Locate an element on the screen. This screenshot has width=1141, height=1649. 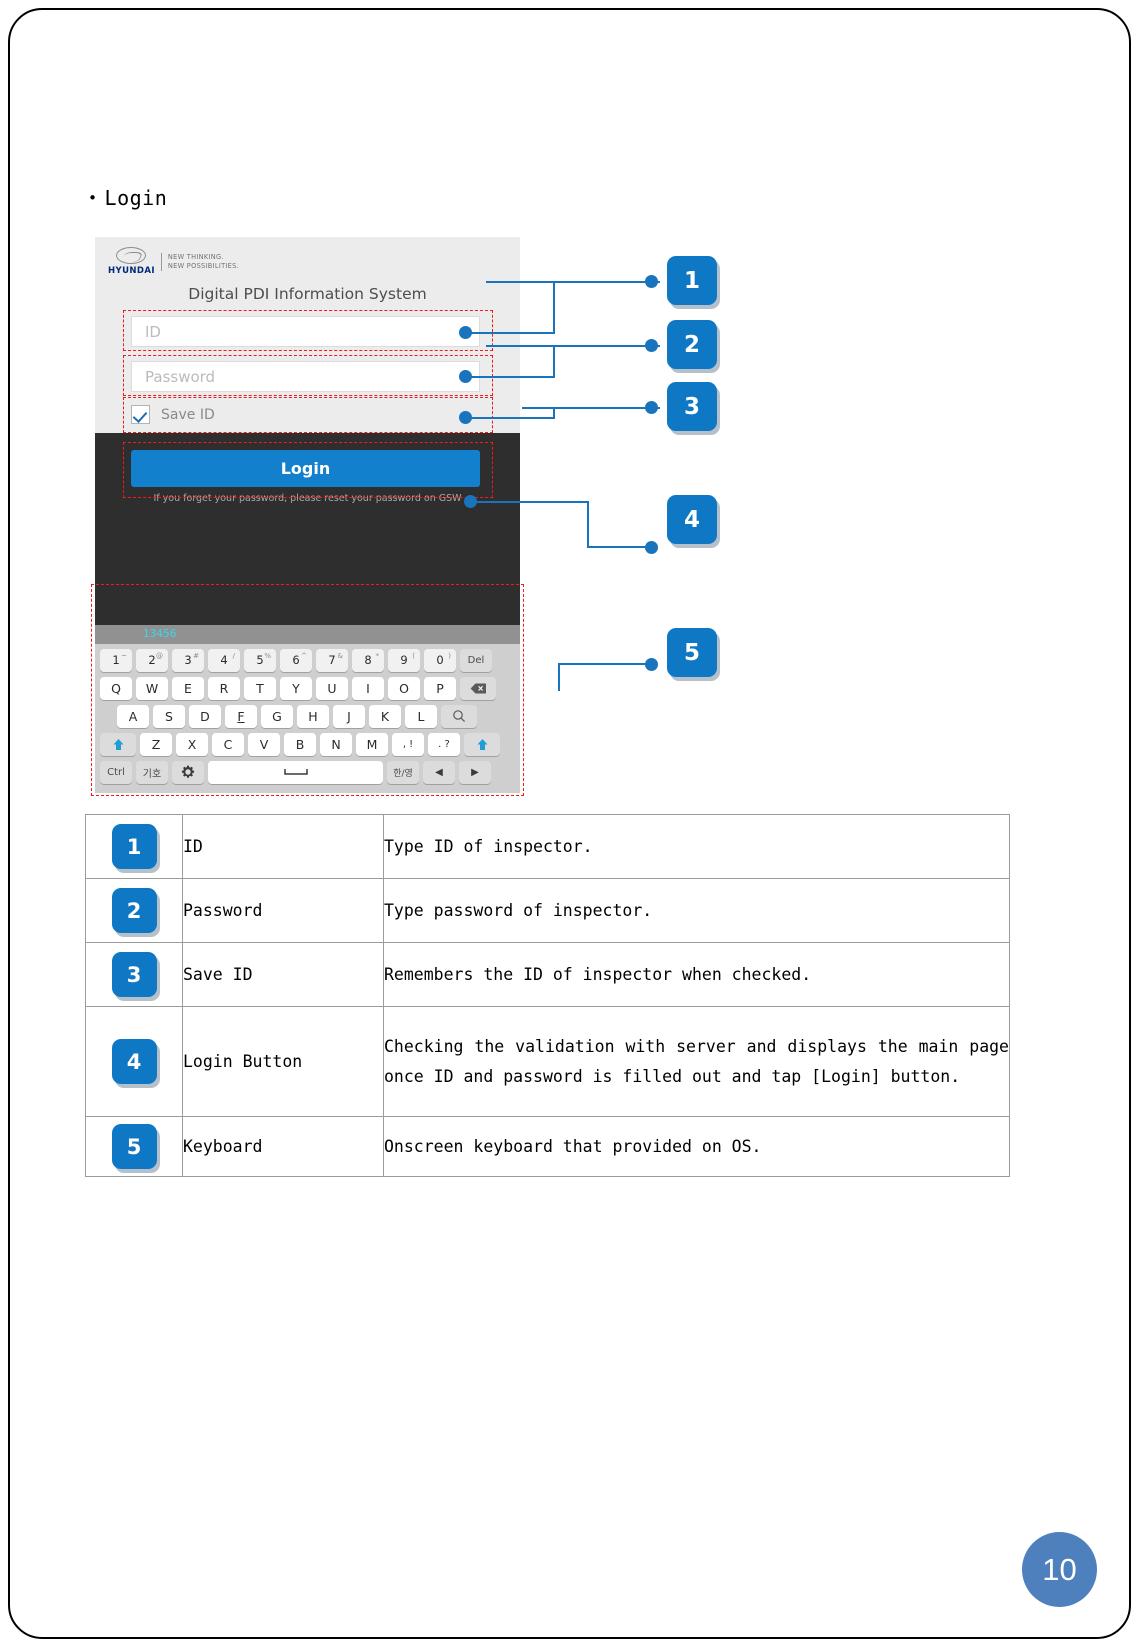
key-a: A is located at coordinates (133, 716).